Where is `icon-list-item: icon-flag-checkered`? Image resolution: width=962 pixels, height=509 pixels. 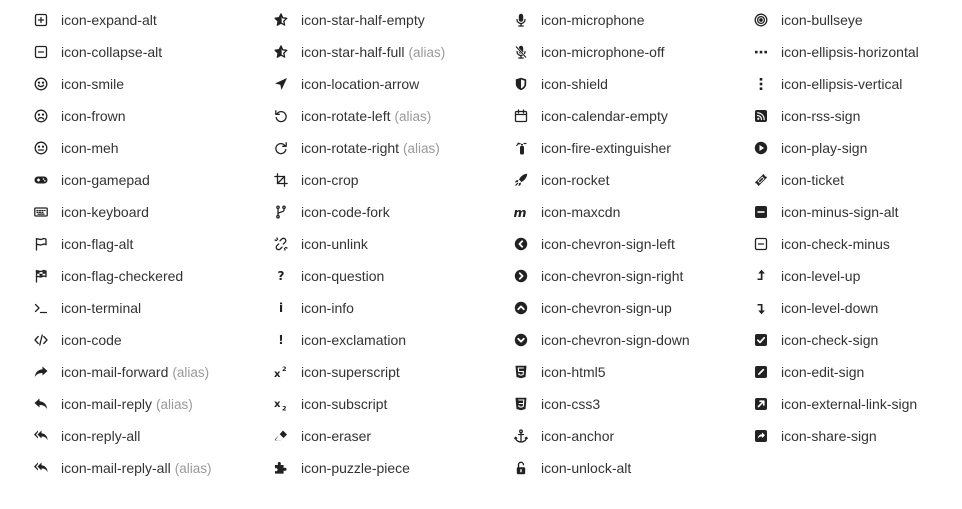 icon-list-item: icon-flag-checkered is located at coordinates (154, 276).